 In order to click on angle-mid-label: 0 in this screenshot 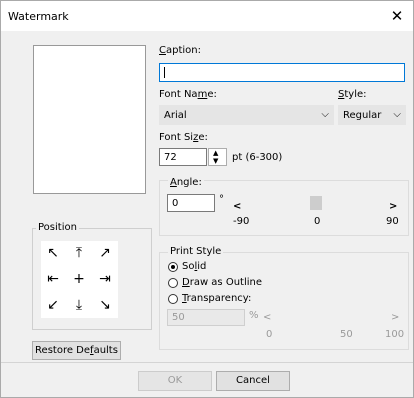, I will do `click(317, 221)`.